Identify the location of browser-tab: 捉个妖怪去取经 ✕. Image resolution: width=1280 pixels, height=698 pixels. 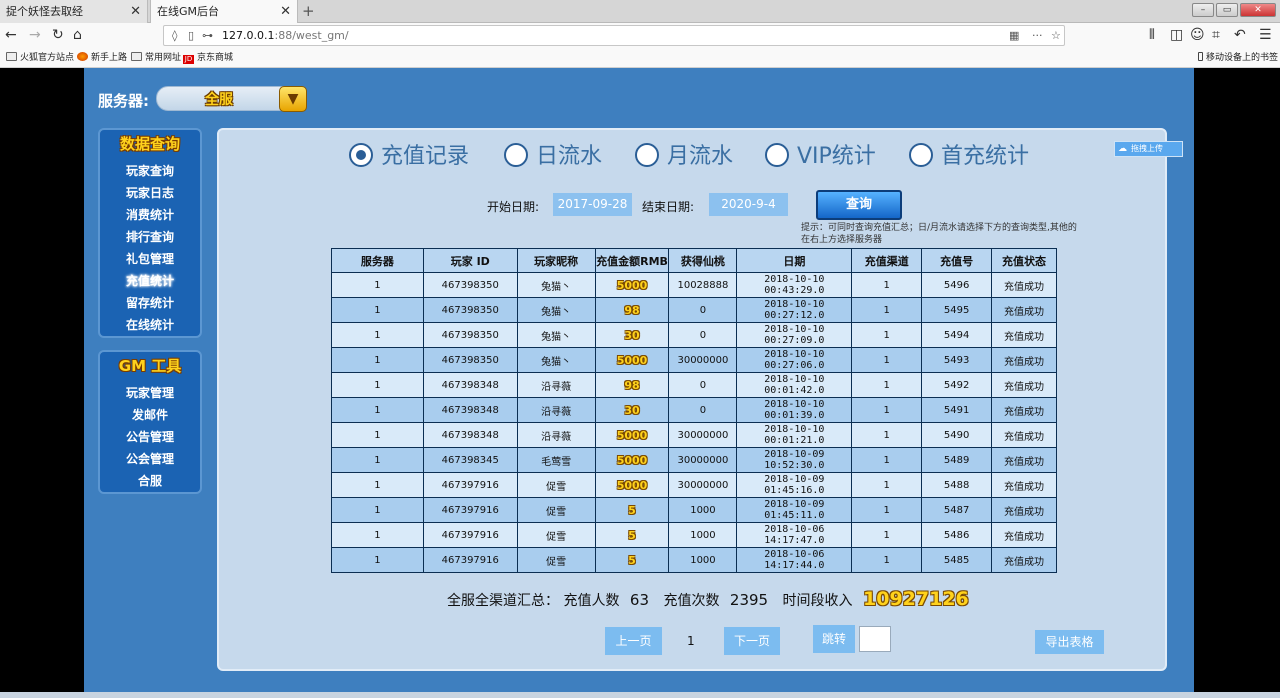
(74, 11).